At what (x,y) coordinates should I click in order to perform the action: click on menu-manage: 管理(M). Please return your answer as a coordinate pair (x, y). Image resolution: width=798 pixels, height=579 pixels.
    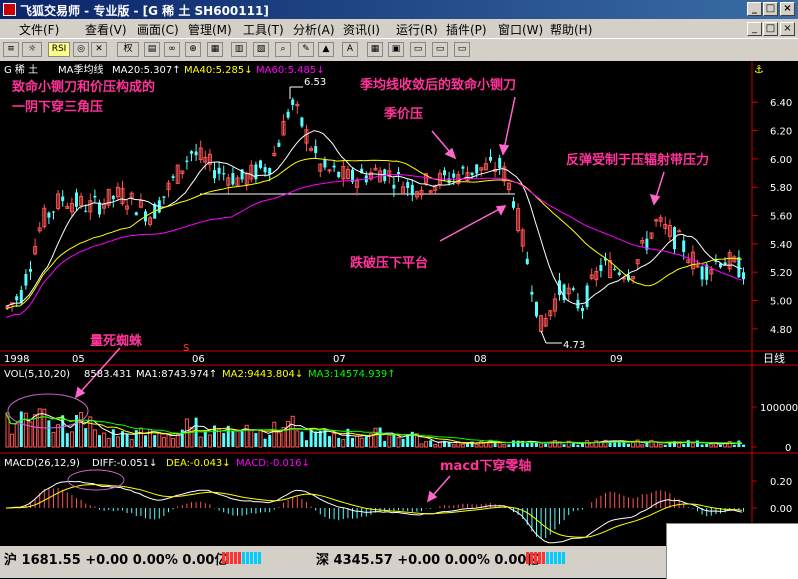
    Looking at the image, I should click on (210, 29).